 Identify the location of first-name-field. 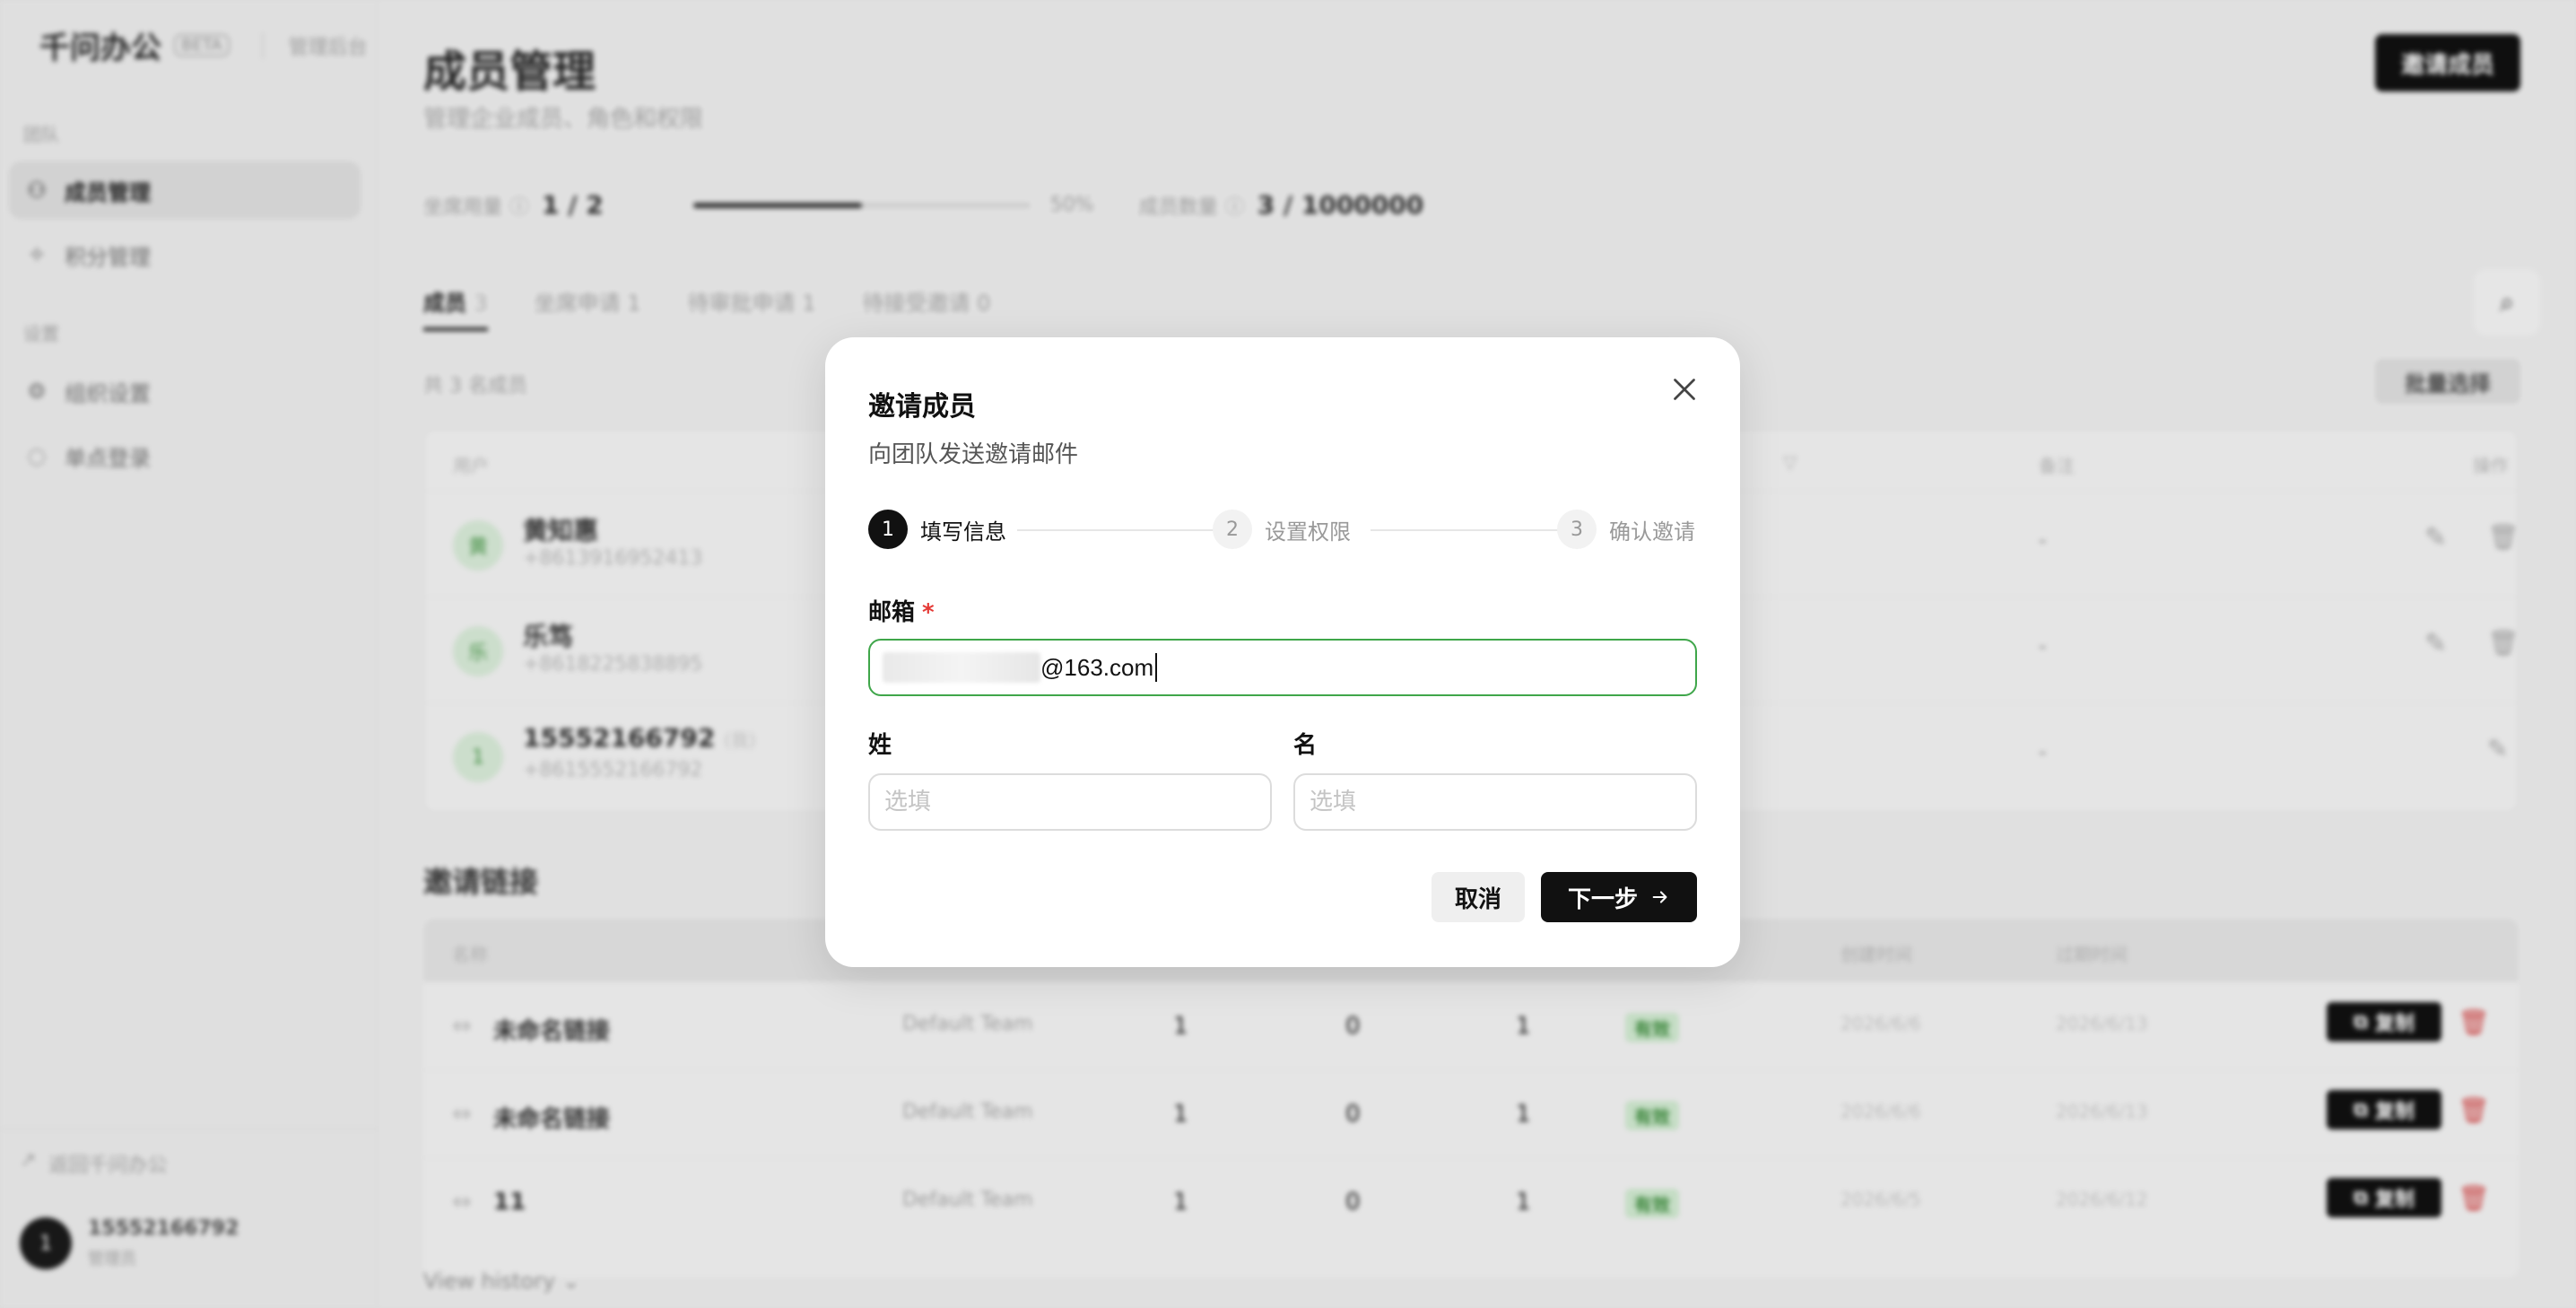
(1495, 802).